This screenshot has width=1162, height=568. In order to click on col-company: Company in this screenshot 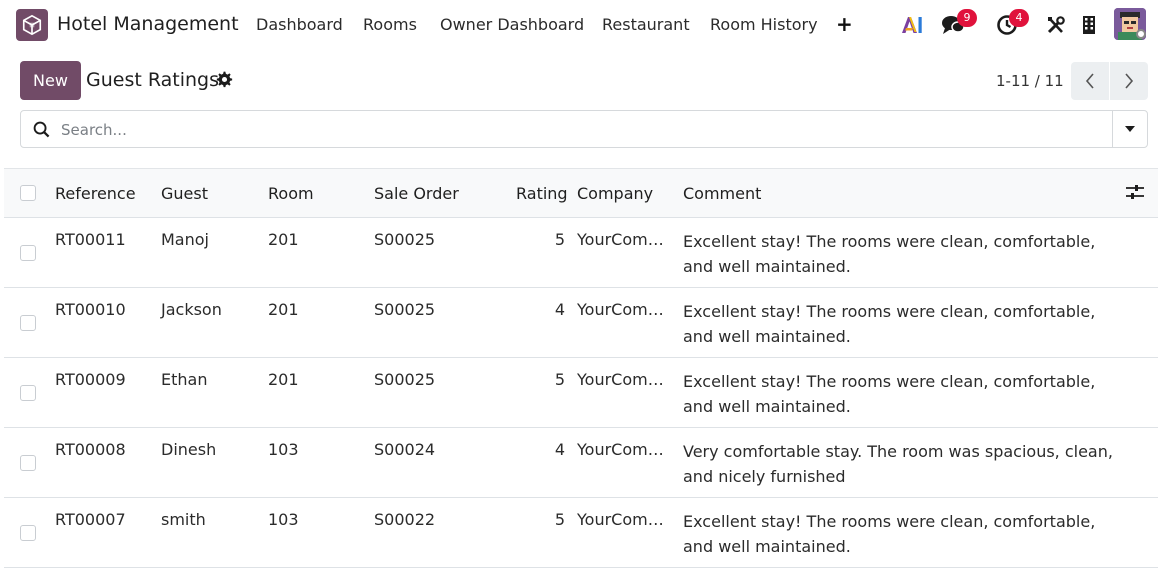, I will do `click(615, 193)`.